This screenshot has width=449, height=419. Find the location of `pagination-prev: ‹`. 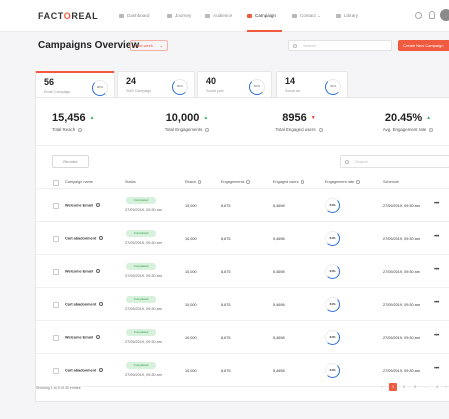

pagination-prev: ‹ is located at coordinates (382, 387).